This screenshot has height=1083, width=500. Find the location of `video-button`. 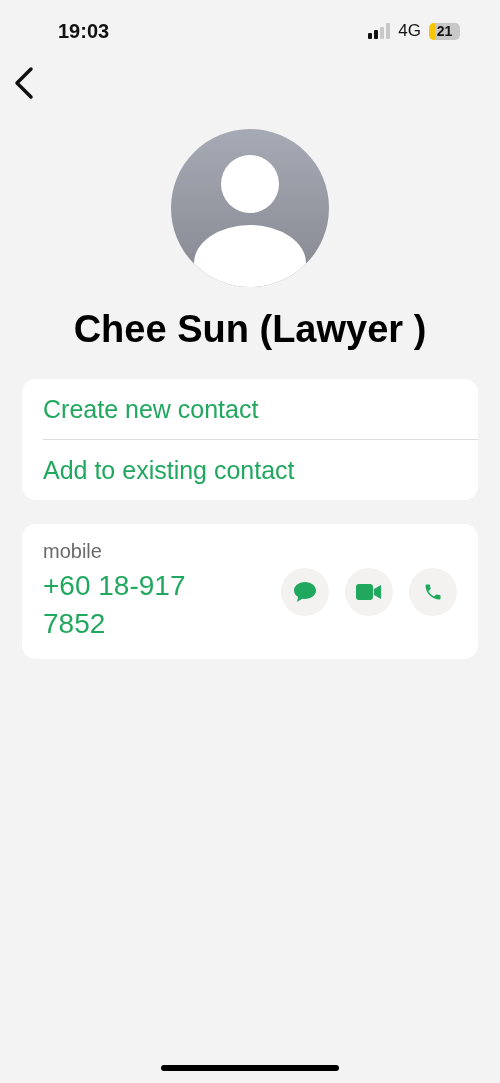

video-button is located at coordinates (369, 591).